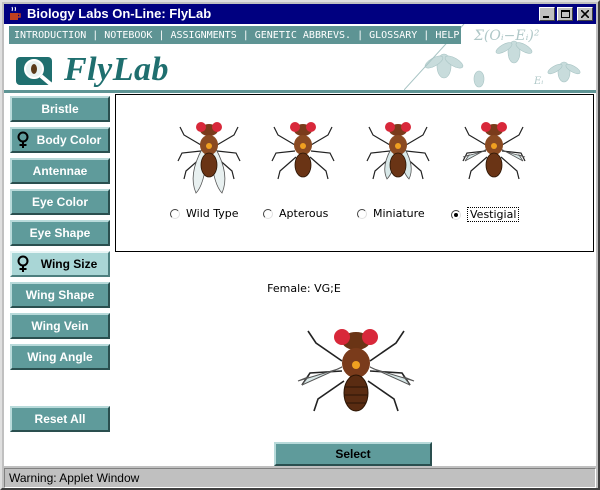 This screenshot has width=600, height=490. Describe the element at coordinates (36, 73) in the screenshot. I see `magnifier-logo-icon` at that location.